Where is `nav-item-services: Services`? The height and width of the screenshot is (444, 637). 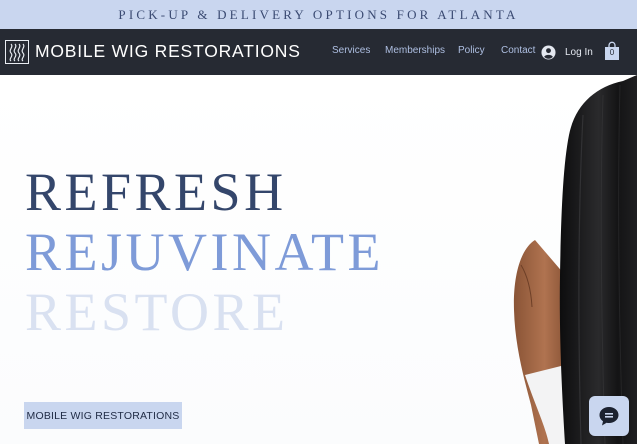 nav-item-services: Services is located at coordinates (351, 50).